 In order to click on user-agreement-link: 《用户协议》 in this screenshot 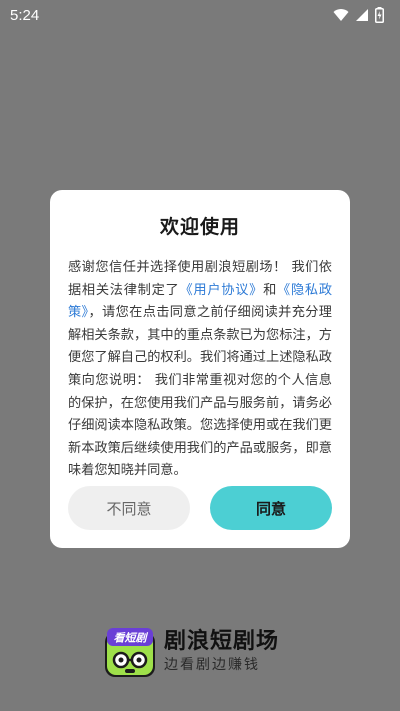, I will do `click(221, 290)`.